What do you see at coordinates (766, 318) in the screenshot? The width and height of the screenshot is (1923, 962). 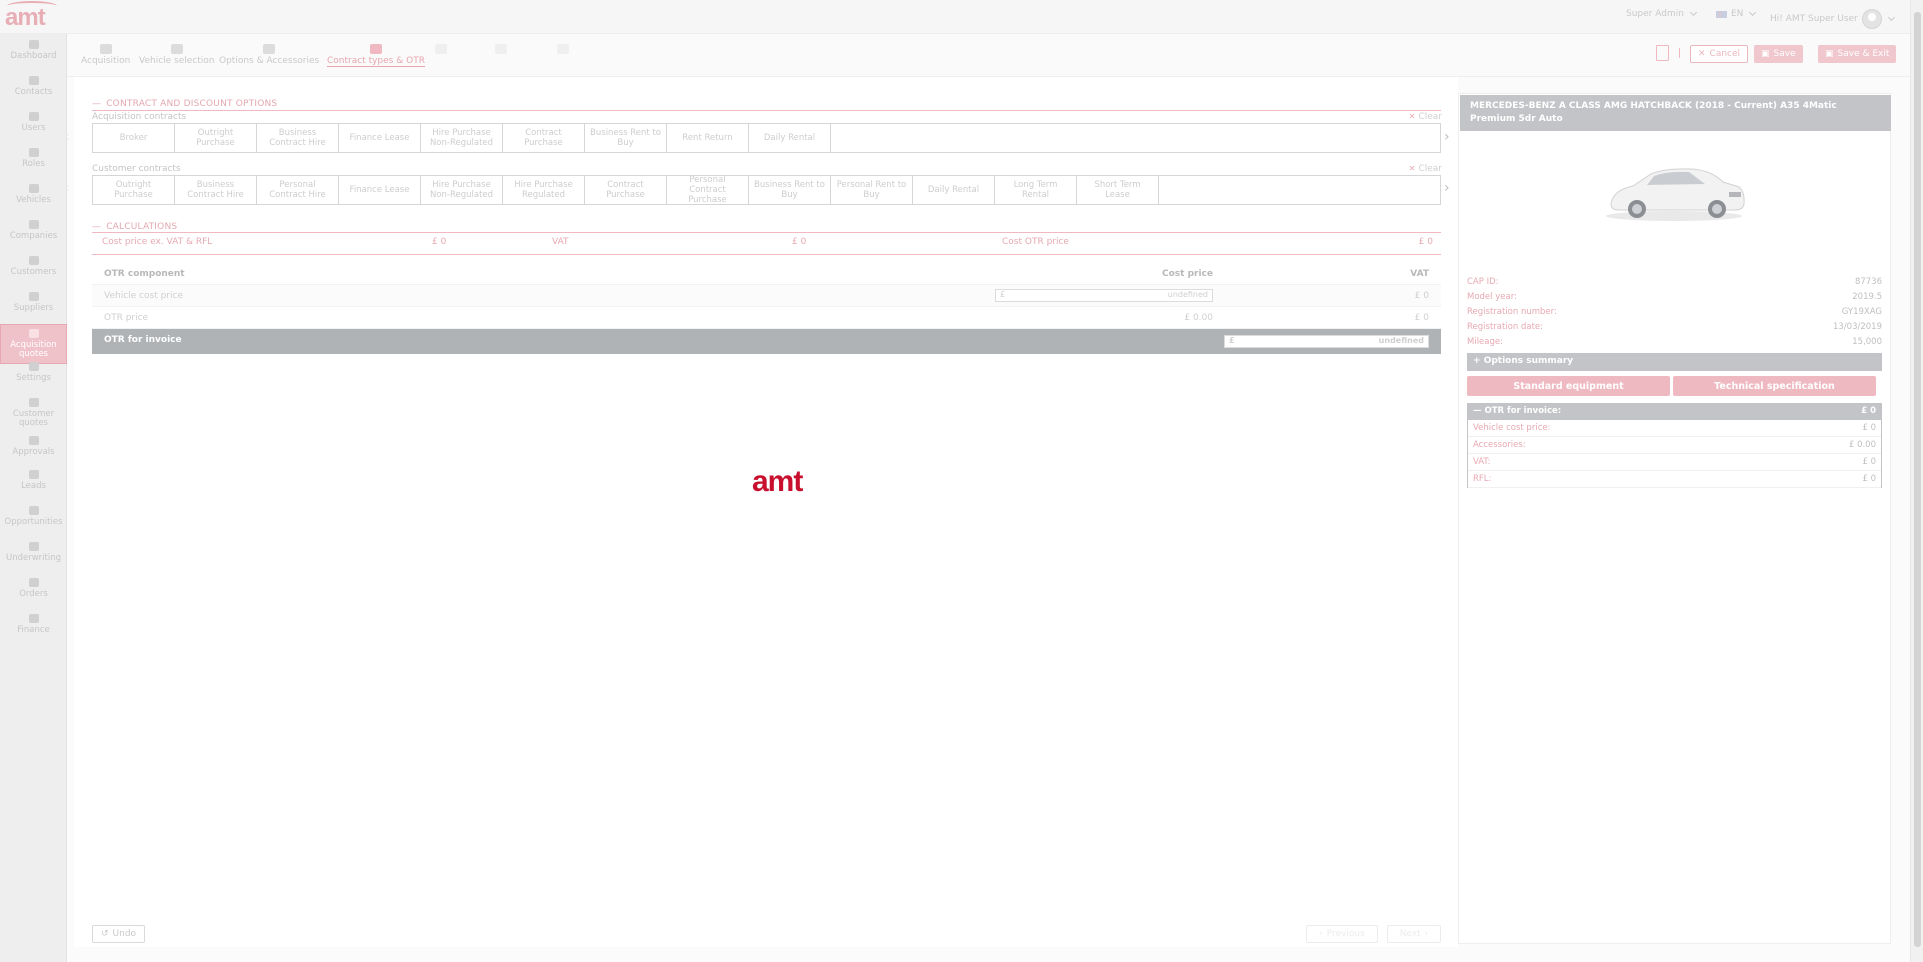 I see `table-row: OTR price £ 0.00 £ 0` at bounding box center [766, 318].